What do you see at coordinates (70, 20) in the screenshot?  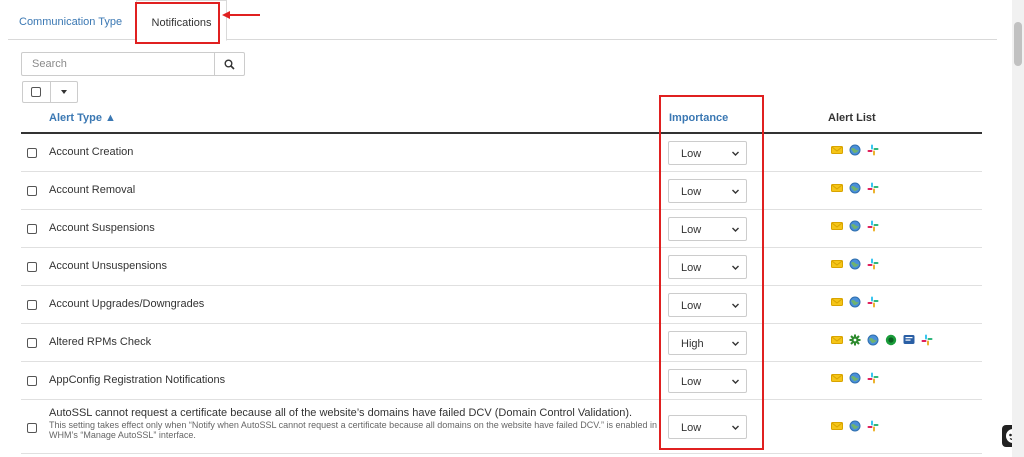 I see `tab-communication-type: Communication Type` at bounding box center [70, 20].